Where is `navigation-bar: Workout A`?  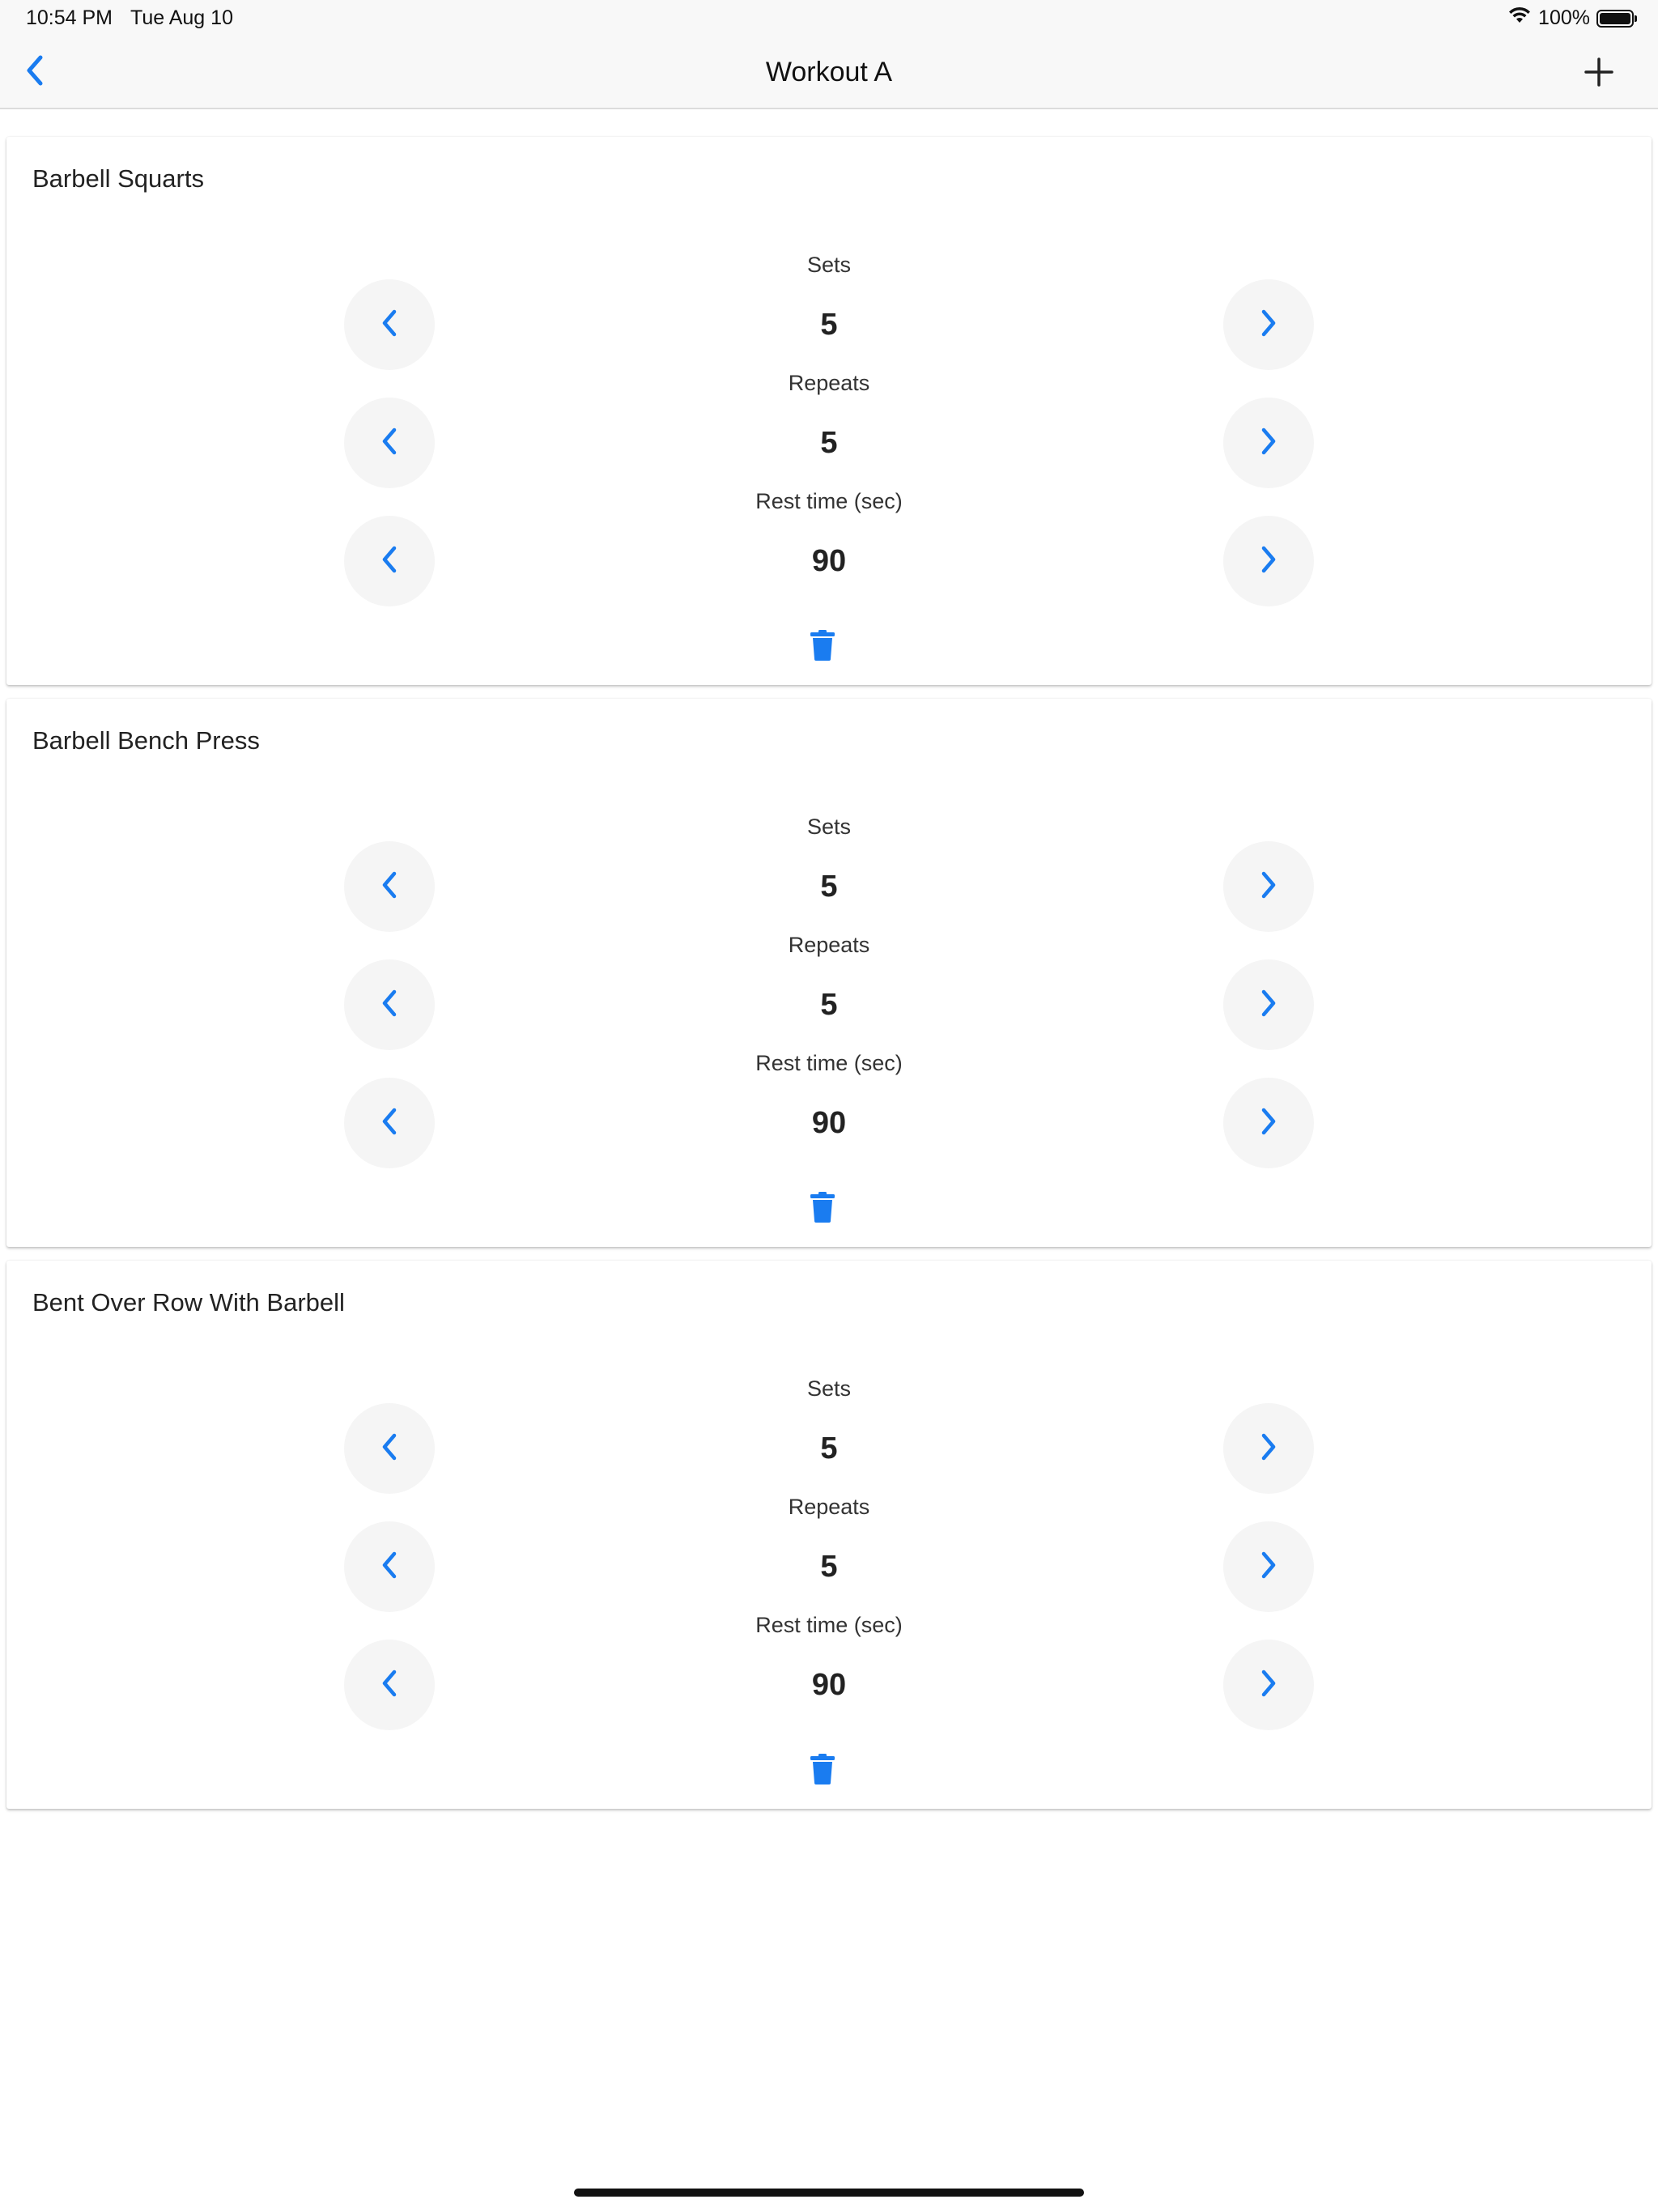
navigation-bar: Workout A is located at coordinates (829, 74).